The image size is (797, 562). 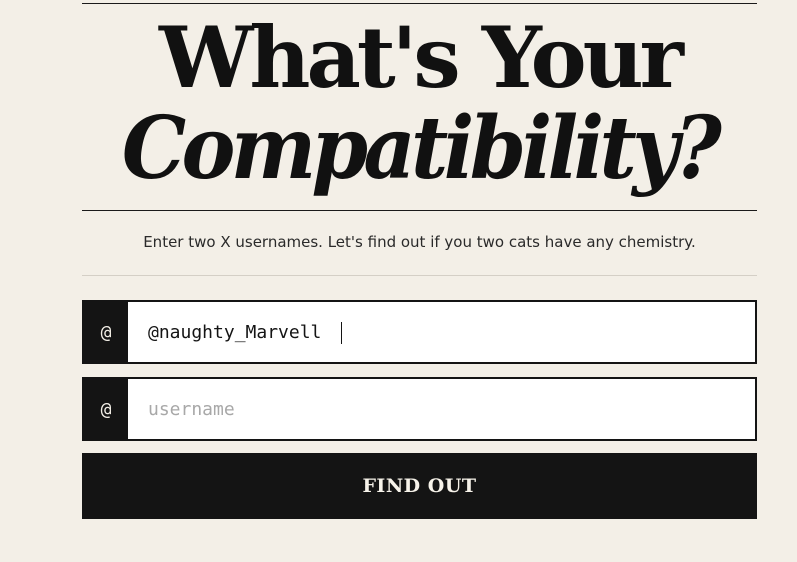 I want to click on top-divider, so click(x=419, y=3).